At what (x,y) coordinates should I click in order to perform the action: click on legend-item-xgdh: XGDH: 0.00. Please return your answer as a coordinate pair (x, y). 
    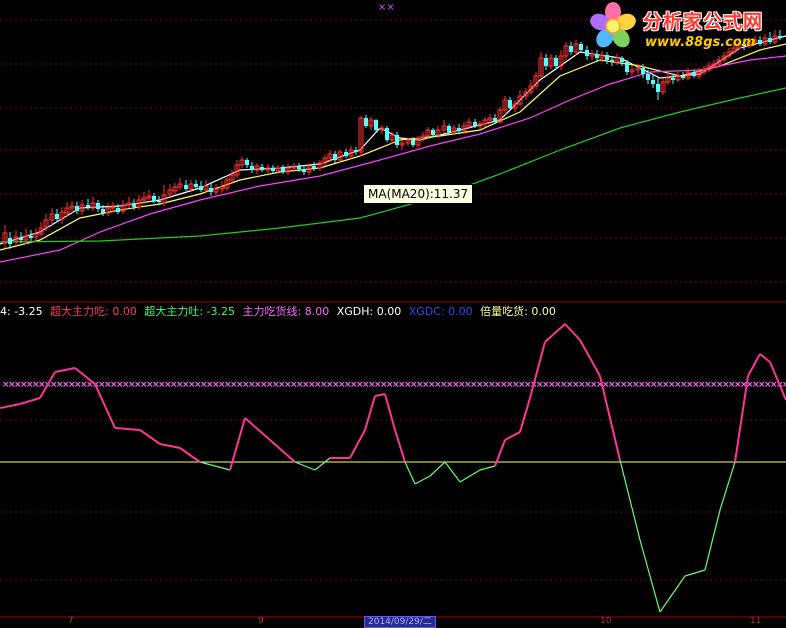
    Looking at the image, I should click on (369, 311).